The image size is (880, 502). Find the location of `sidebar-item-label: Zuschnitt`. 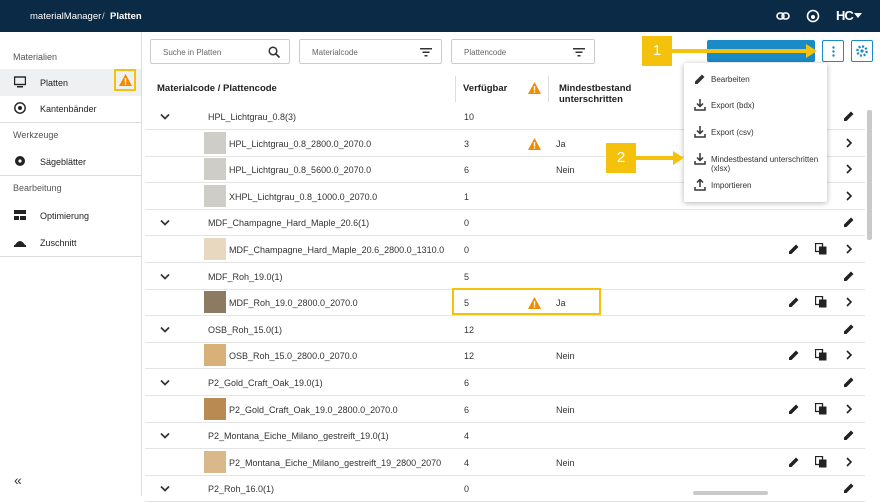

sidebar-item-label: Zuschnitt is located at coordinates (58, 243).